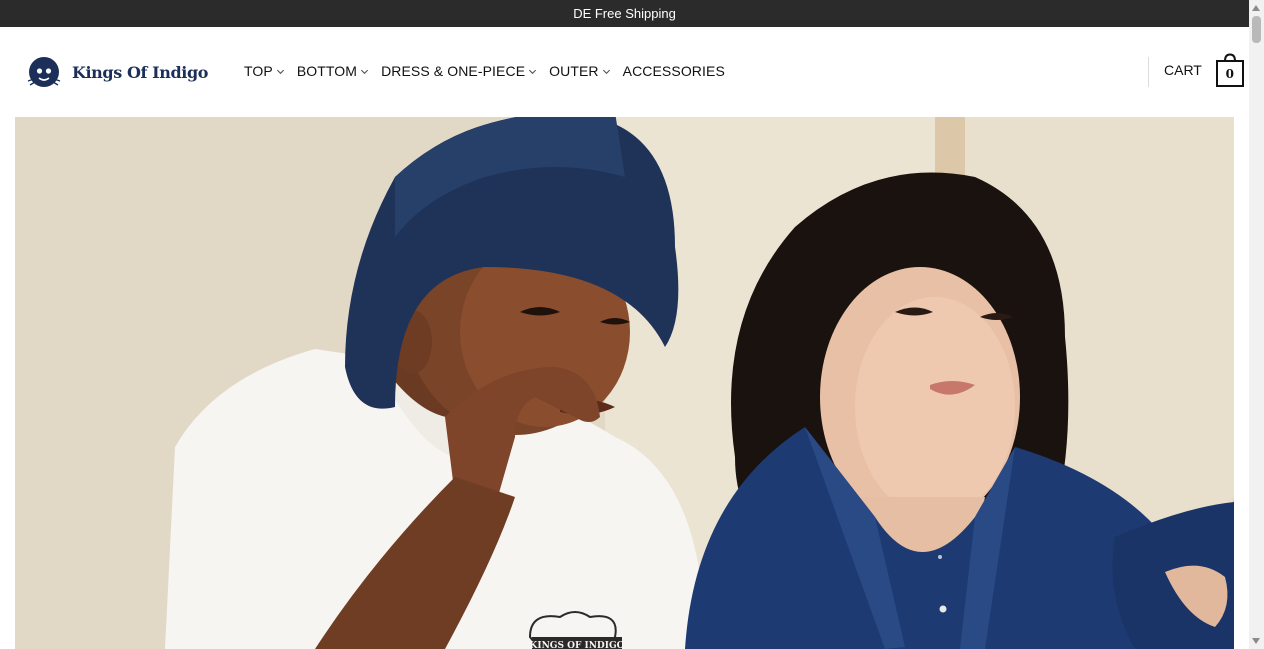 Image resolution: width=1264 pixels, height=649 pixels. I want to click on nav-item-dress-one-piece: DRESS & ONE-PIECE, so click(459, 71).